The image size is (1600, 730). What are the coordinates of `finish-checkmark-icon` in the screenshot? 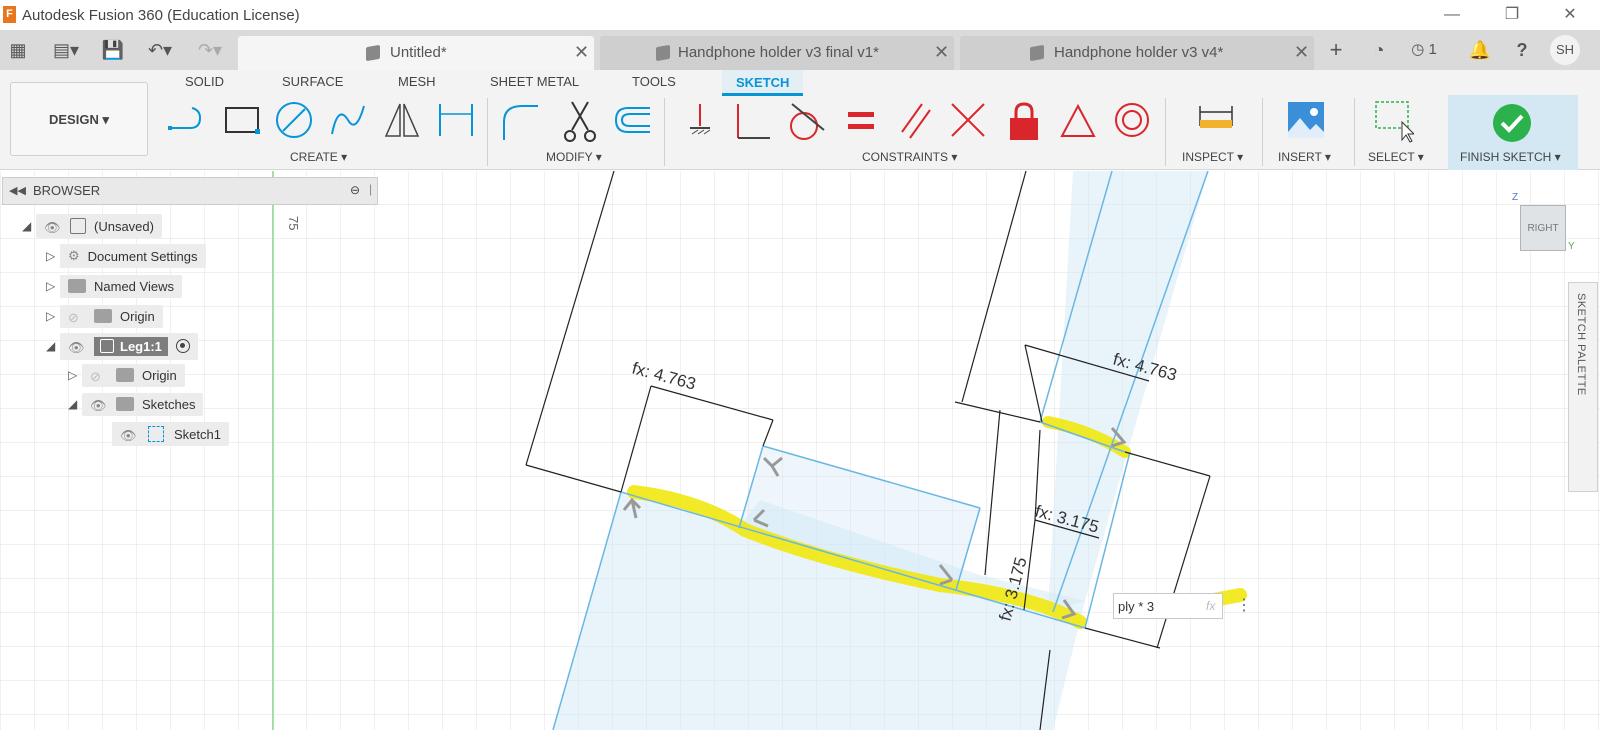 It's located at (1512, 123).